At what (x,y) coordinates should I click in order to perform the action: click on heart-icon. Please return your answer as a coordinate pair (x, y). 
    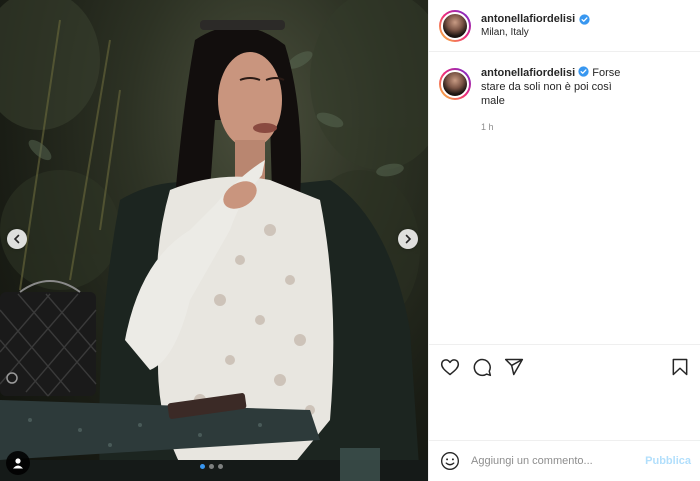
    Looking at the image, I should click on (450, 366).